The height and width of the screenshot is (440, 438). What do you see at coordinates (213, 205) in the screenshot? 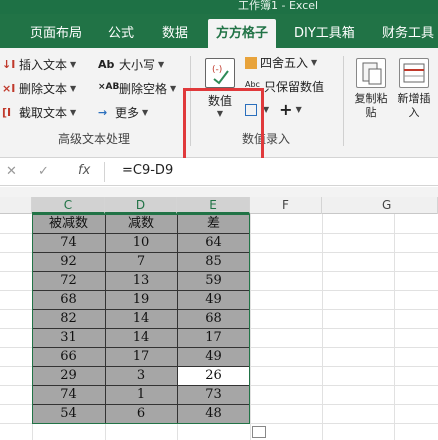
I see `column-header-e: E` at bounding box center [213, 205].